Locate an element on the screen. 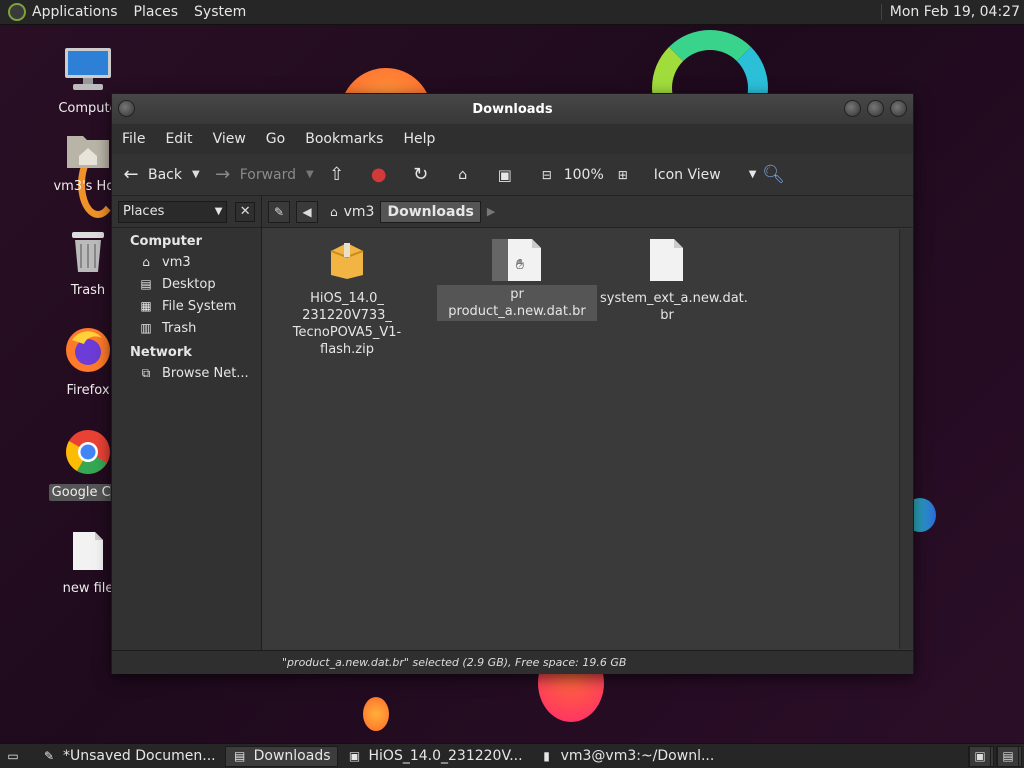 The width and height of the screenshot is (1024, 768). path-scroll-left-button: ◀ is located at coordinates (307, 211).